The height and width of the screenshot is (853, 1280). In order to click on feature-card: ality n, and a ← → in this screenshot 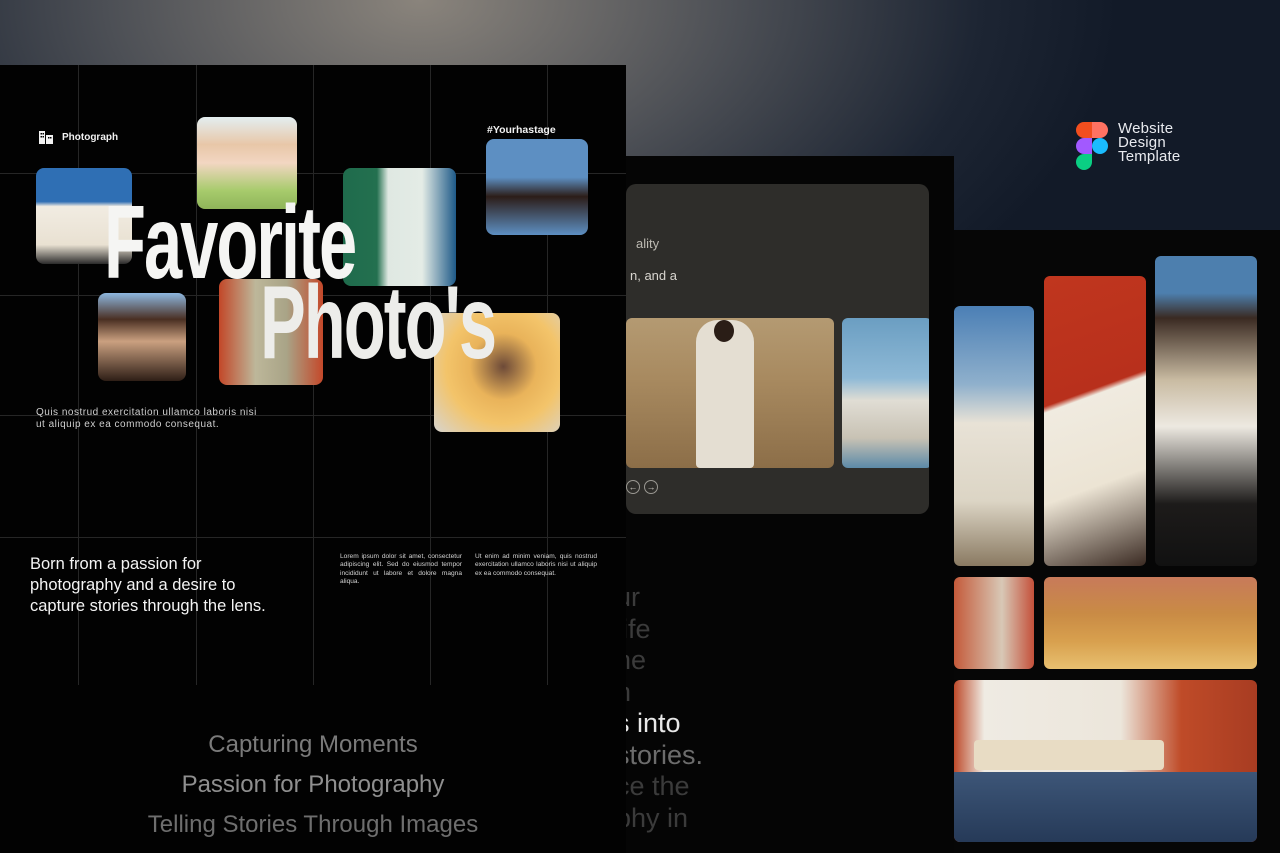, I will do `click(777, 349)`.